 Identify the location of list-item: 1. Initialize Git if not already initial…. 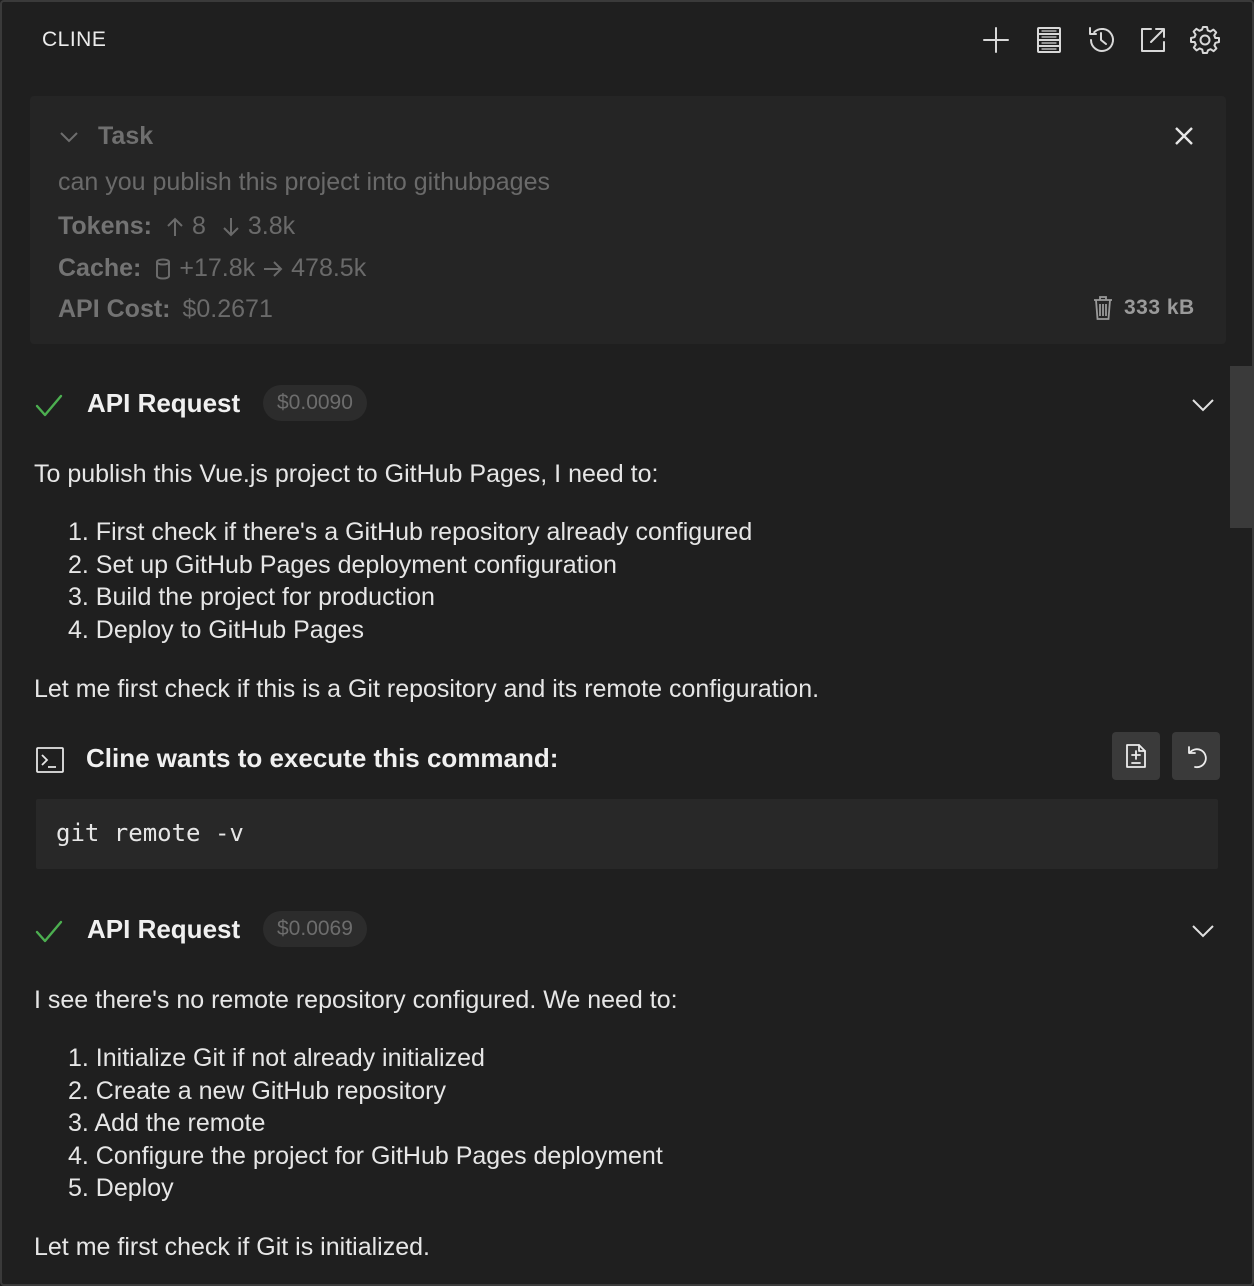
(276, 1058).